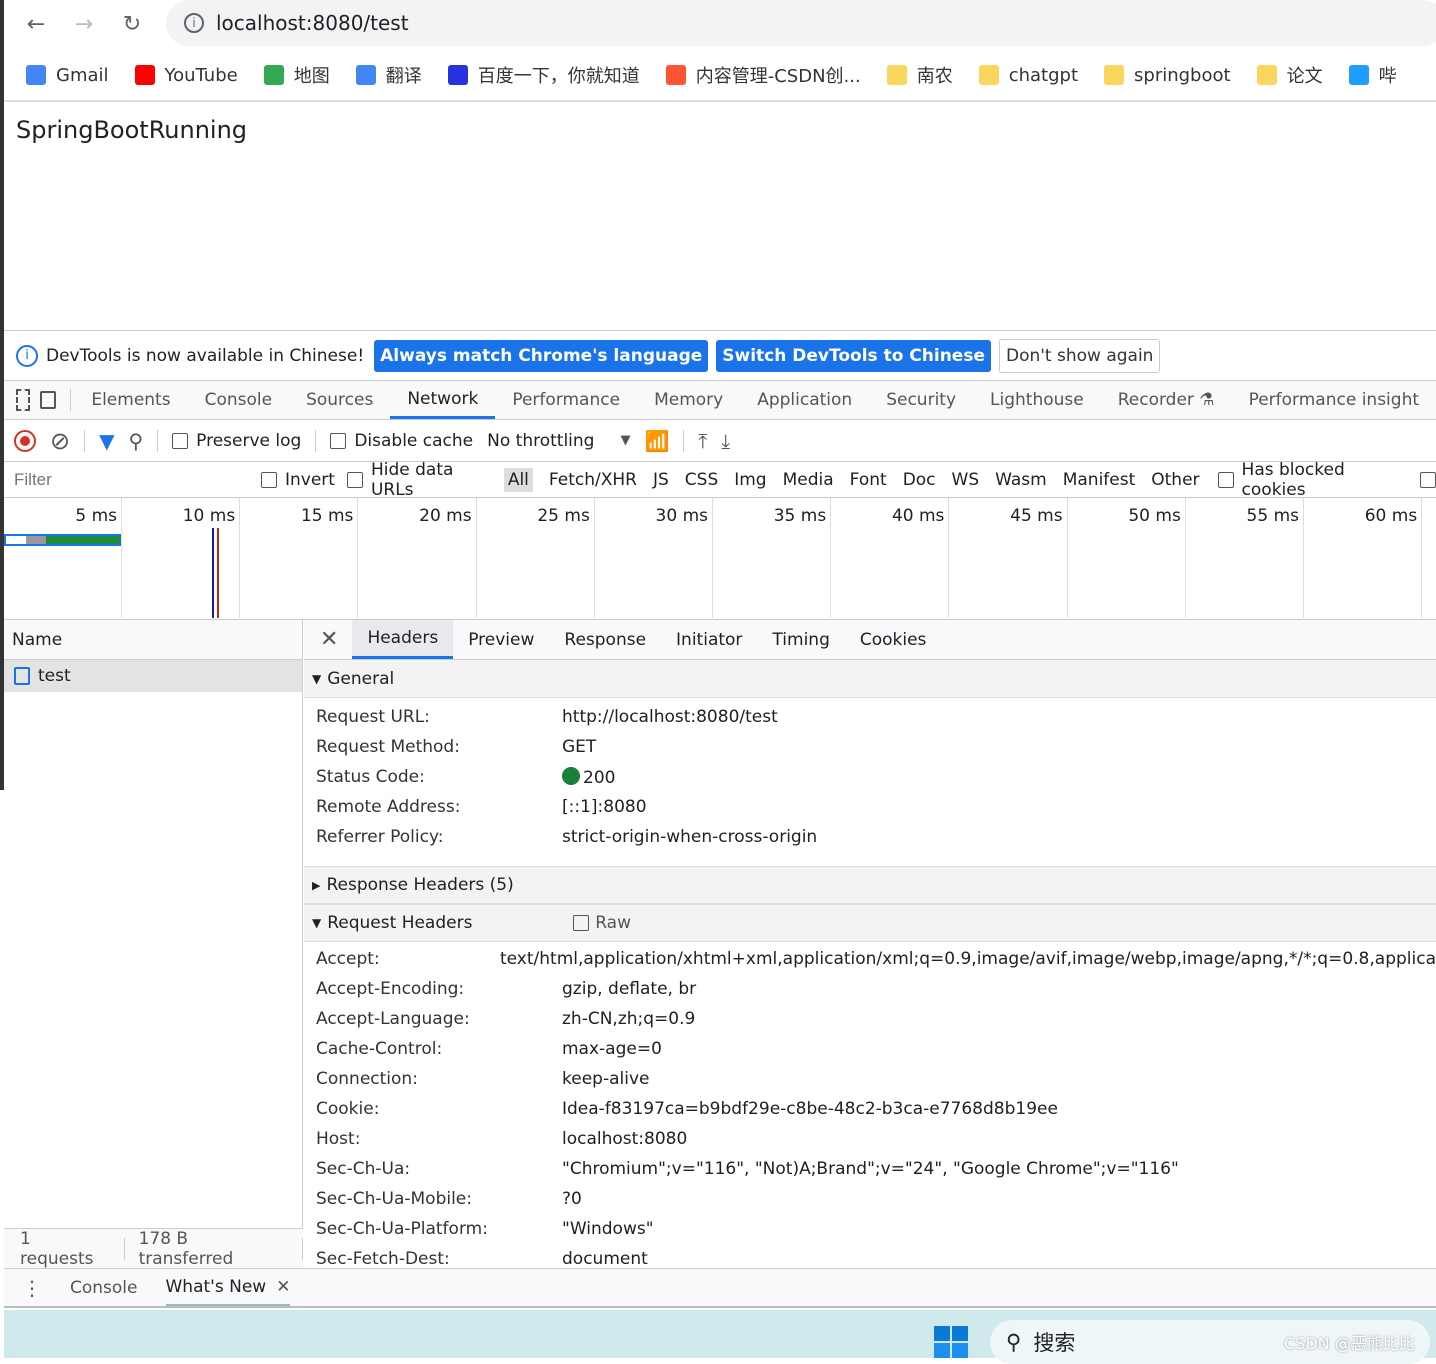 Image resolution: width=1436 pixels, height=1364 pixels. I want to click on throttling-select: No throttling ▼, so click(558, 441).